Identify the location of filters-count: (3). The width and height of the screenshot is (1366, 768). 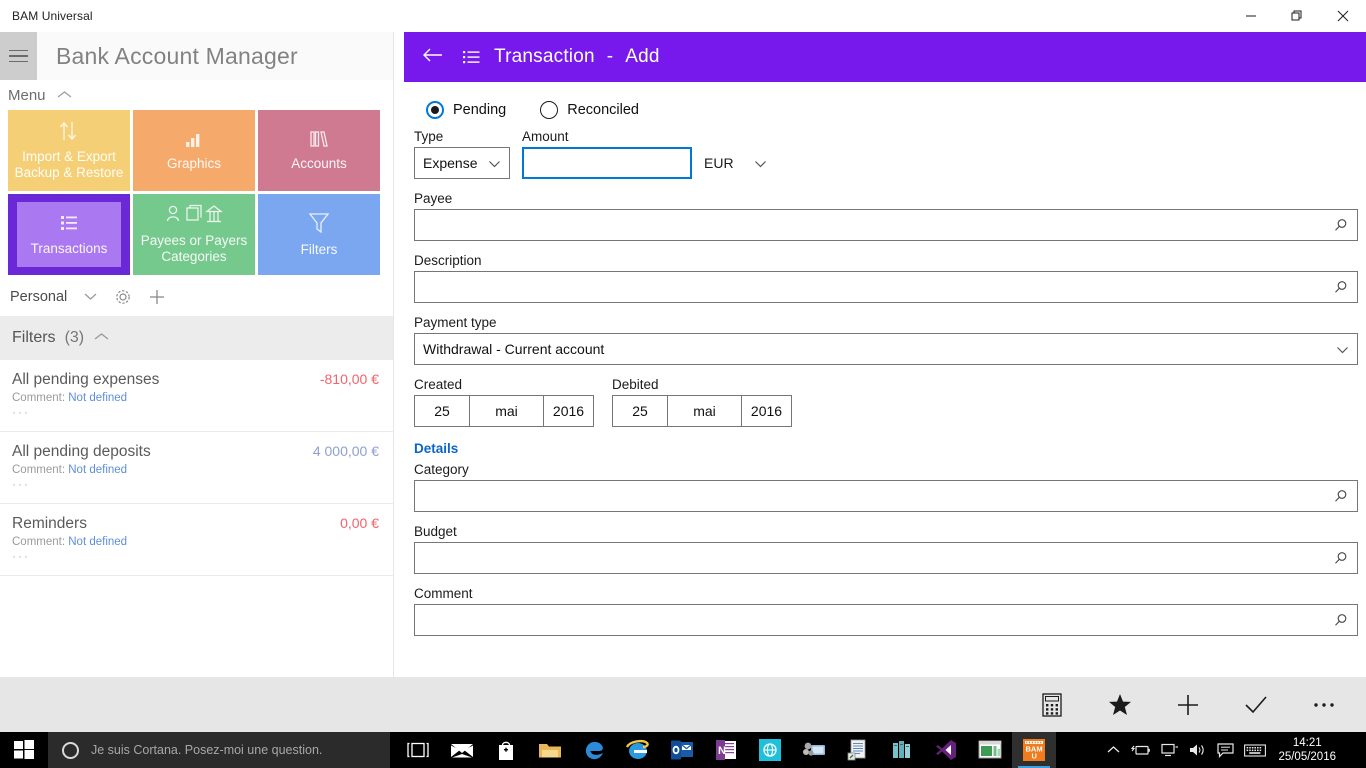
(74, 337).